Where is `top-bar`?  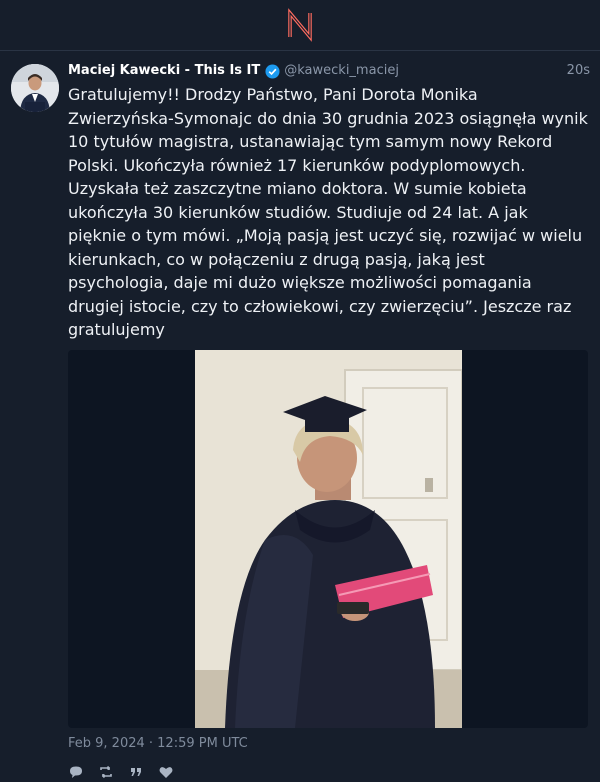 top-bar is located at coordinates (300, 25).